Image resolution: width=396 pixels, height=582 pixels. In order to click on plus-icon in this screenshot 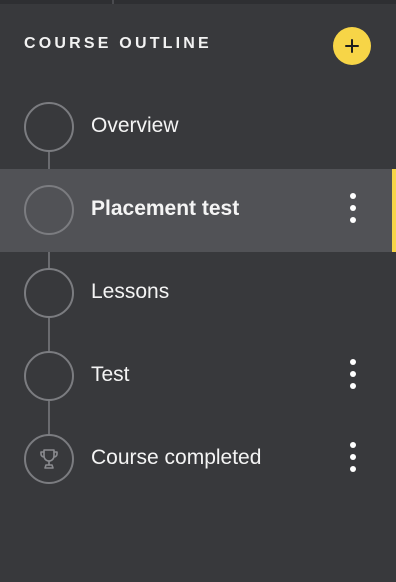, I will do `click(352, 46)`.